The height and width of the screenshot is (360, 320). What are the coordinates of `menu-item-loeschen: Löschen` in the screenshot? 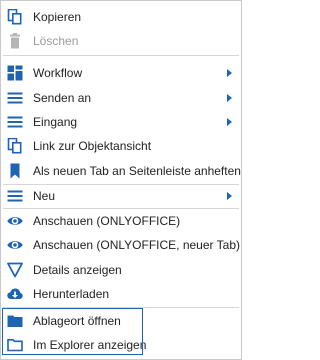 It's located at (121, 41).